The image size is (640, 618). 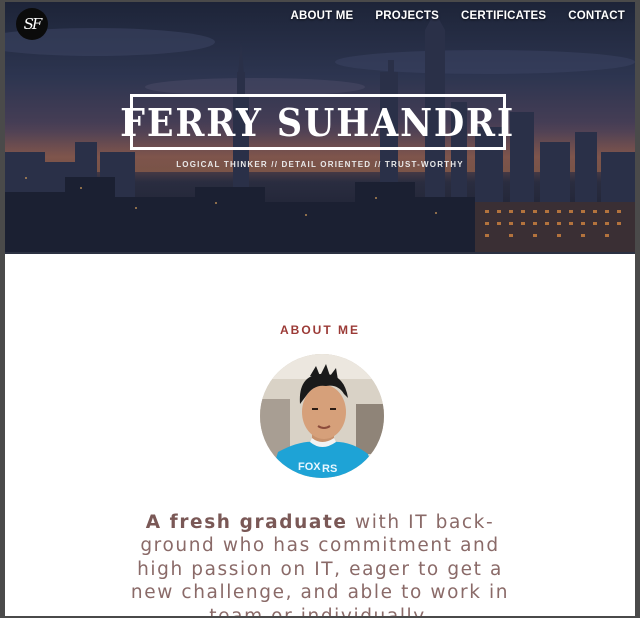 What do you see at coordinates (503, 16) in the screenshot?
I see `nav-link-certificates: CERTIFICATES` at bounding box center [503, 16].